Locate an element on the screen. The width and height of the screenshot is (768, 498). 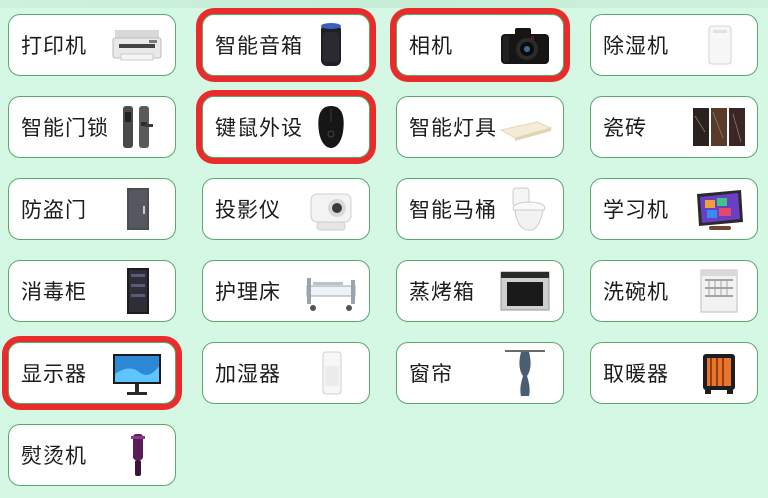
category-label: 显示器 is located at coordinates (54, 374).